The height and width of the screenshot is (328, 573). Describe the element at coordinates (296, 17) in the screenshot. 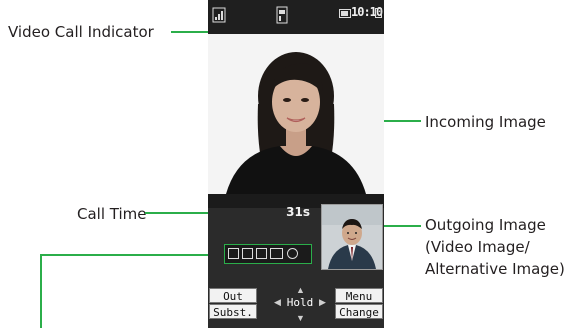

I see `status-bar: 10:10` at that location.